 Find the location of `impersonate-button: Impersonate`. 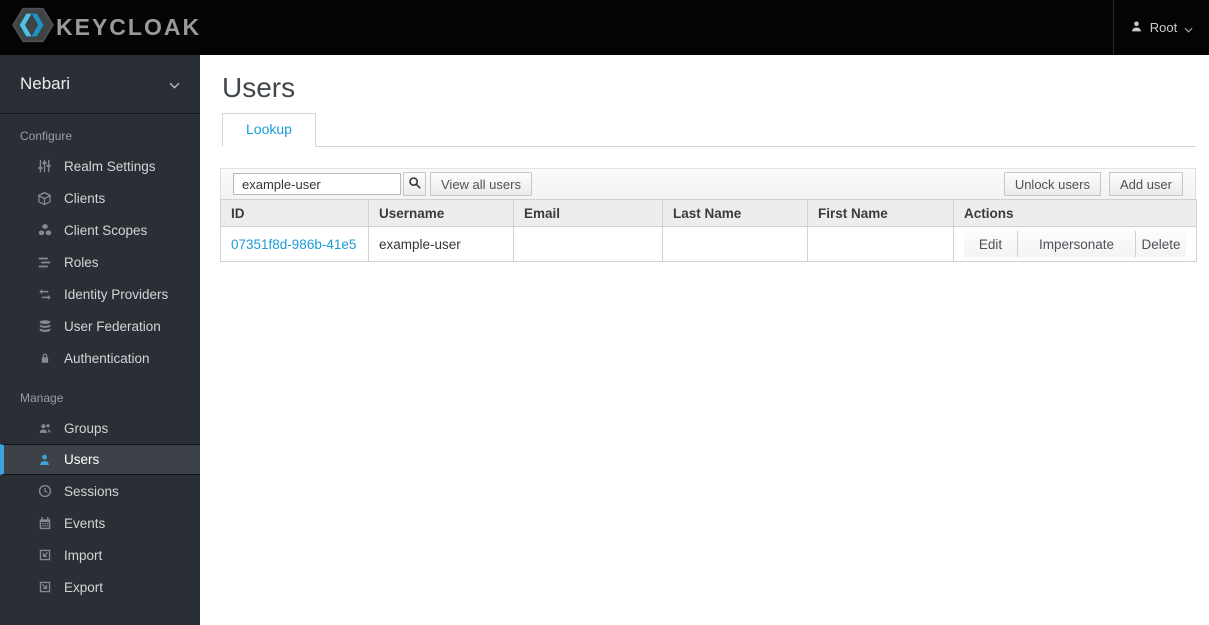

impersonate-button: Impersonate is located at coordinates (1076, 244).